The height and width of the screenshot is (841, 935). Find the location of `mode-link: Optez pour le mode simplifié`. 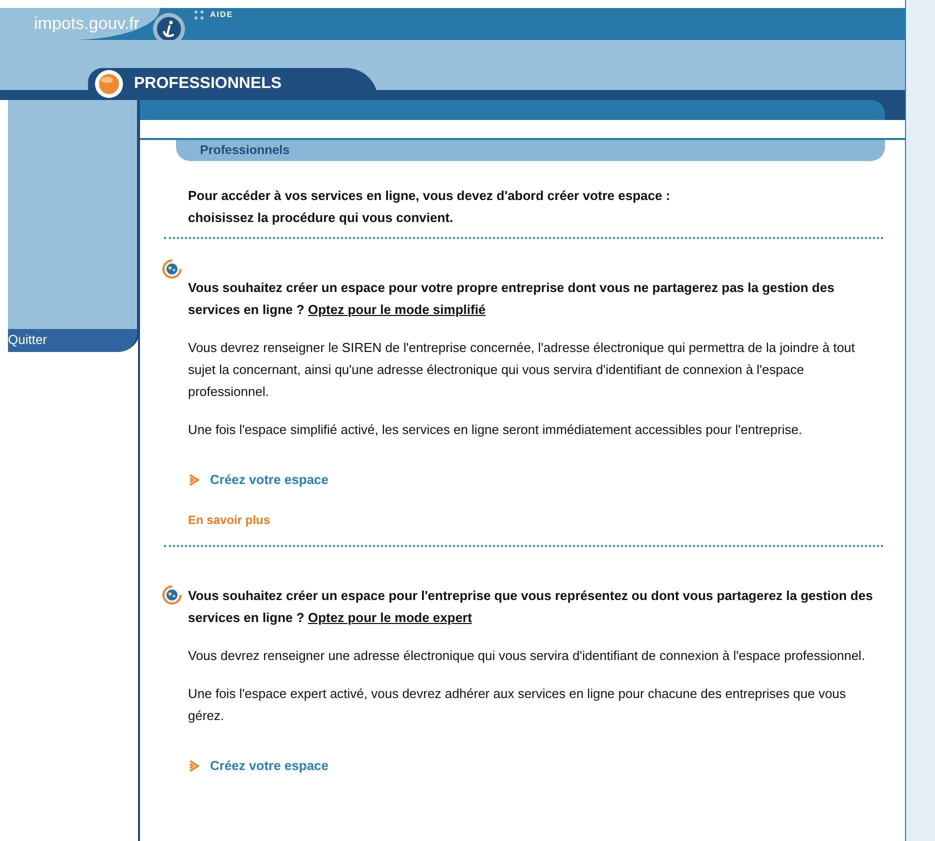

mode-link: Optez pour le mode simplifié is located at coordinates (397, 309).